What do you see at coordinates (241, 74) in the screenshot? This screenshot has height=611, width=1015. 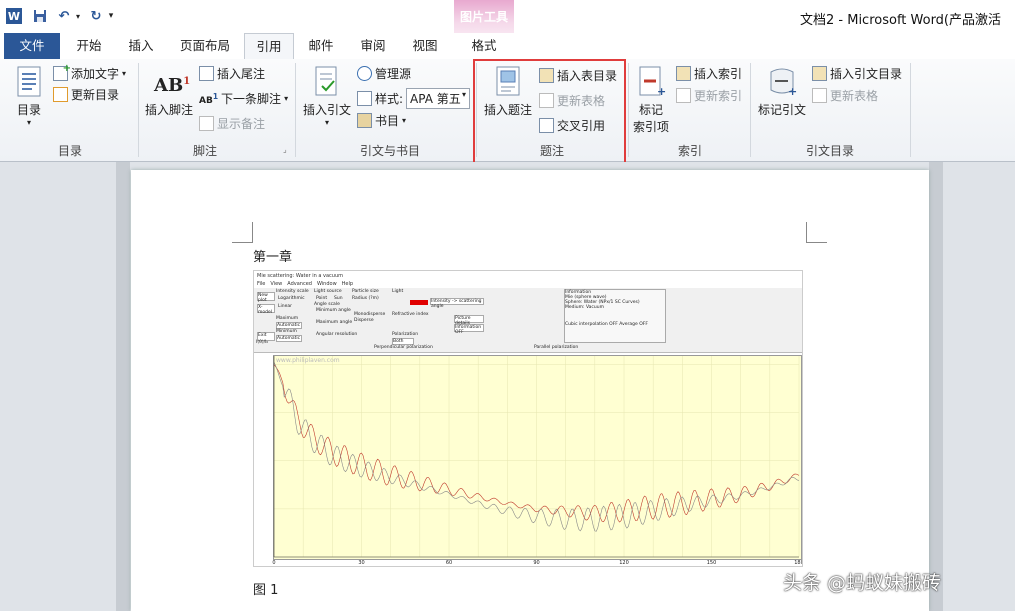 I see `insert-endnote-label: 插入尾注` at bounding box center [241, 74].